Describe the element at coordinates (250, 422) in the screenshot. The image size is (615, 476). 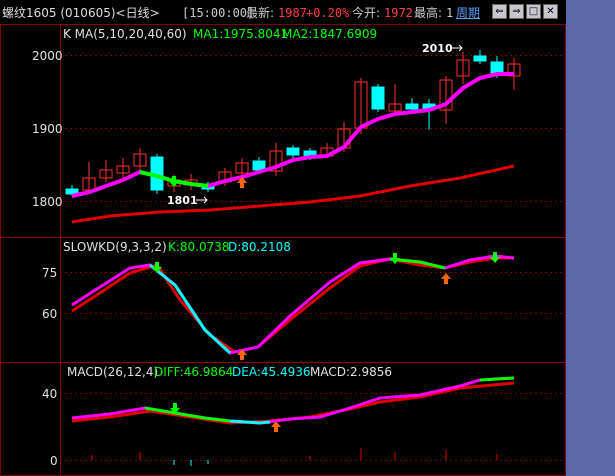
I see `macd-diff-cyan-segment` at that location.